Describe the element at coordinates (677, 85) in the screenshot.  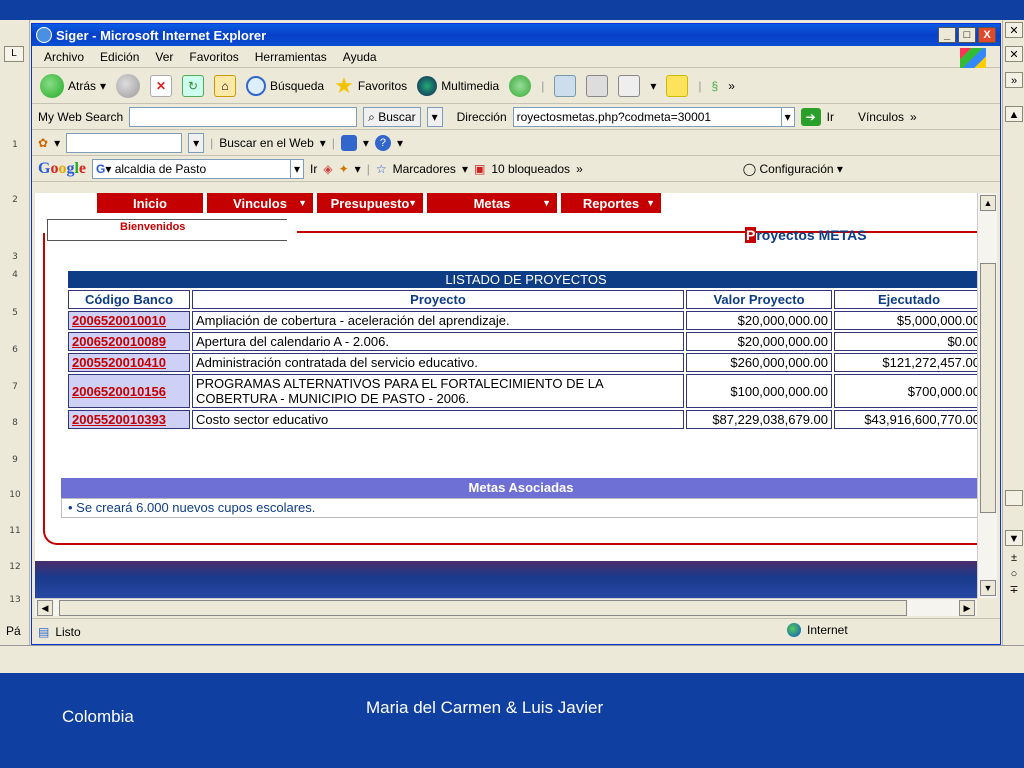
I see `folder-icon` at that location.